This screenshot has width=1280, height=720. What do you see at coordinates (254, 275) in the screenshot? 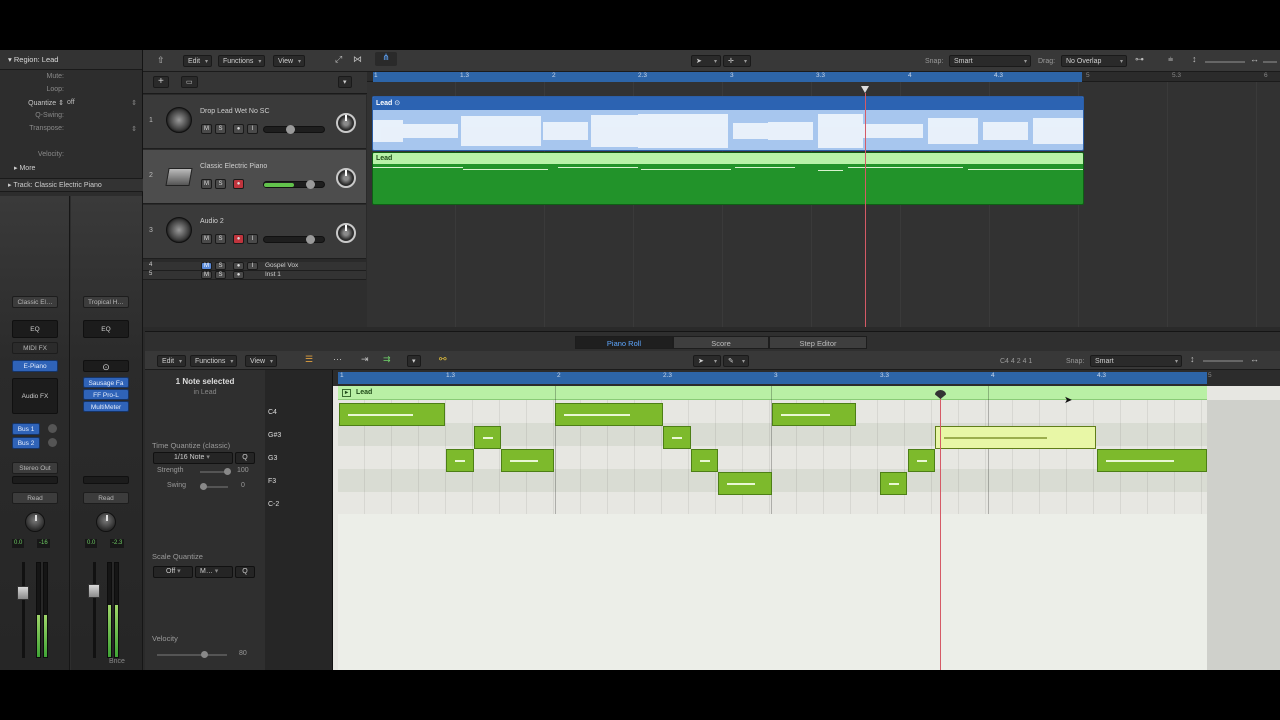
I see `track-header-5: 5 M S ● Inst 1` at bounding box center [254, 275].